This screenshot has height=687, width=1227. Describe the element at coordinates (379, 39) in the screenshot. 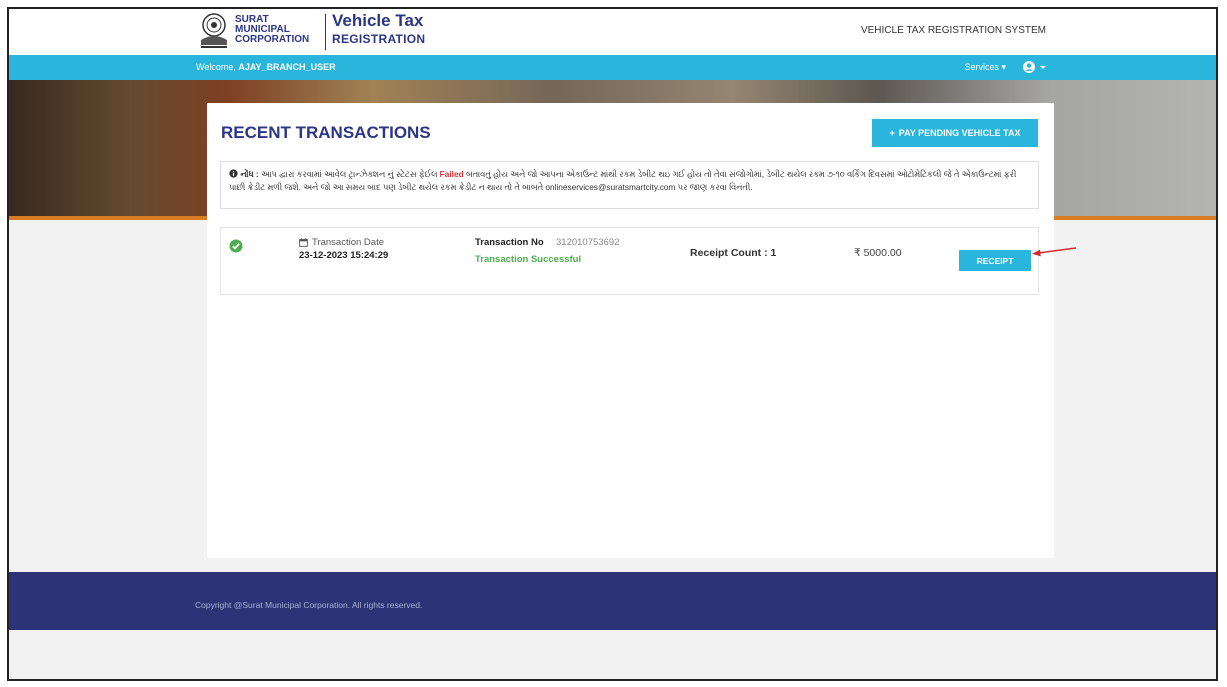

I see `app-title-line-2: REGISTRATION` at that location.